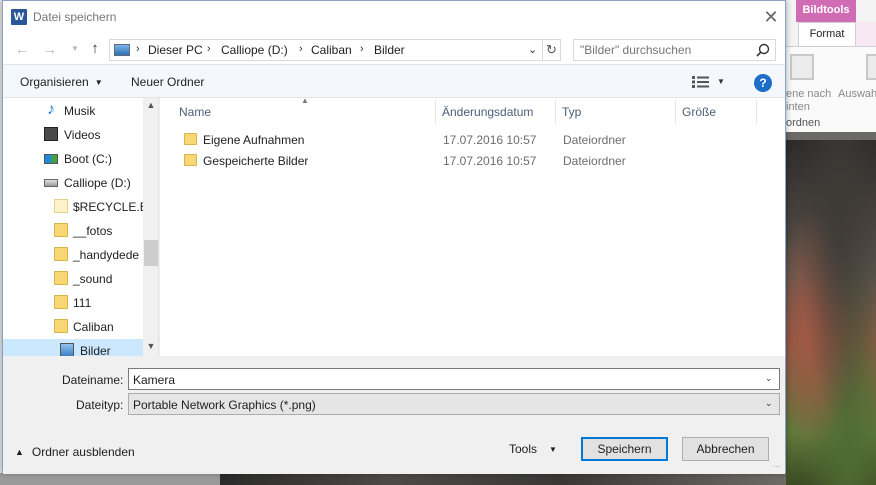  Describe the element at coordinates (701, 82) in the screenshot. I see `view-options-icon` at that location.